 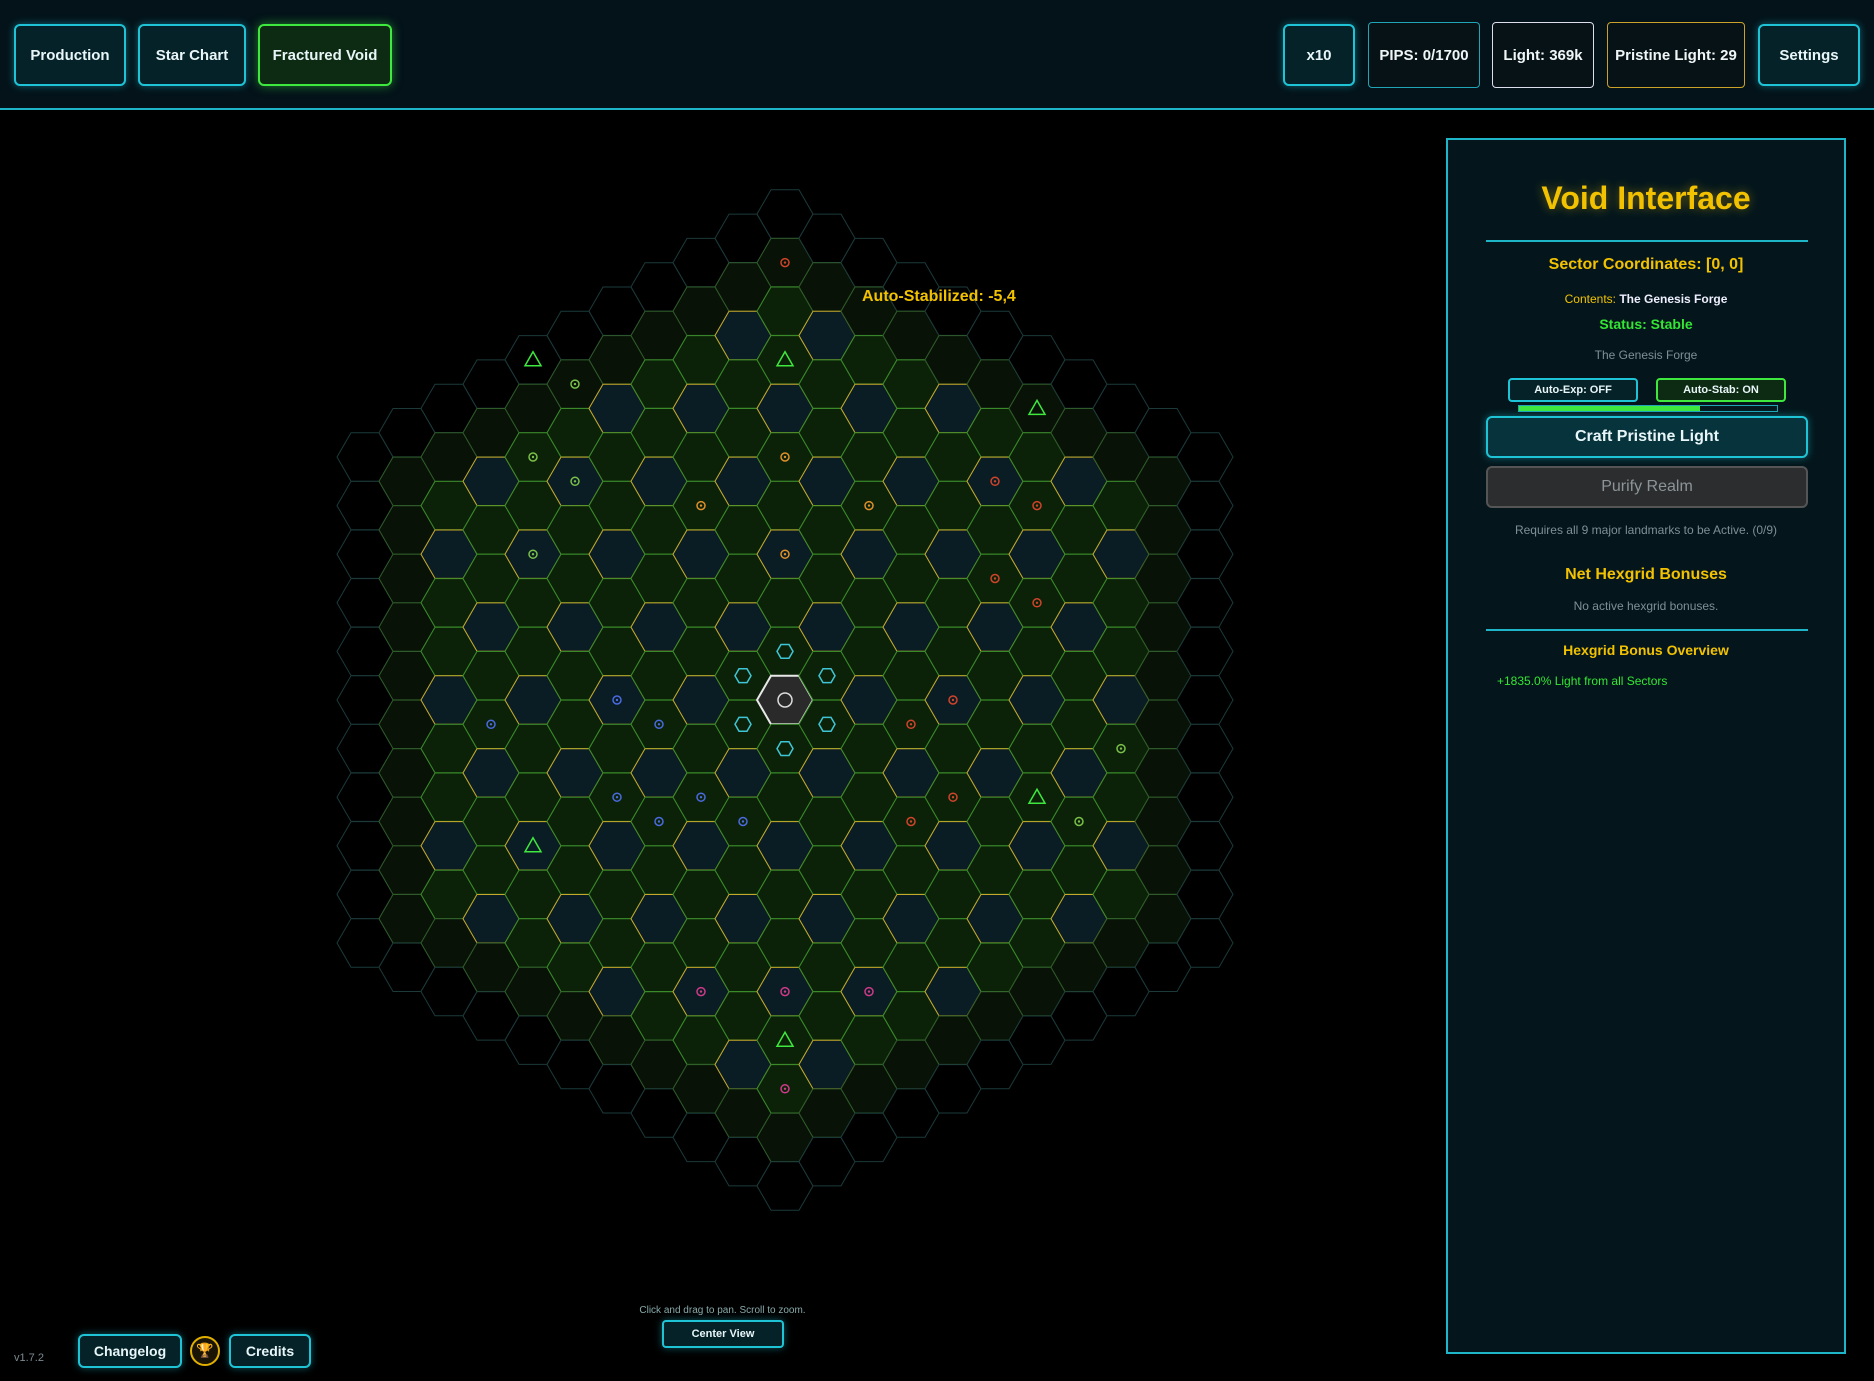 What do you see at coordinates (1646, 574) in the screenshot?
I see `net-bonuses-title: Net Hexgrid Bonuses` at bounding box center [1646, 574].